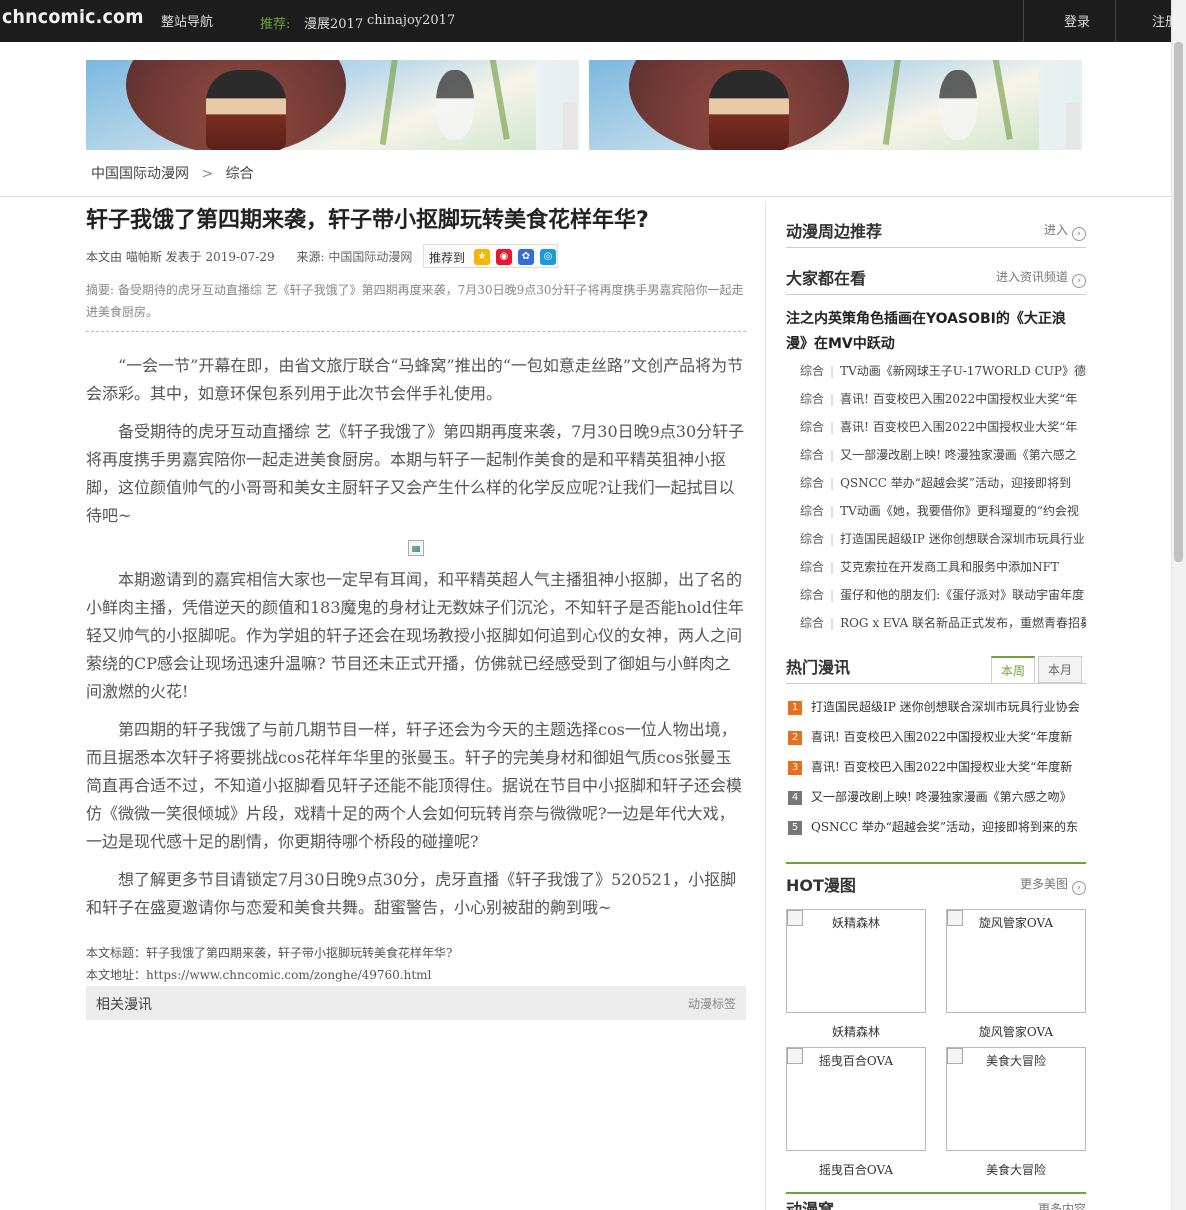  I want to click on hot-news-headline: QSNCC 举办“超越会奖”活动，迎接即将到来的东, so click(944, 827).